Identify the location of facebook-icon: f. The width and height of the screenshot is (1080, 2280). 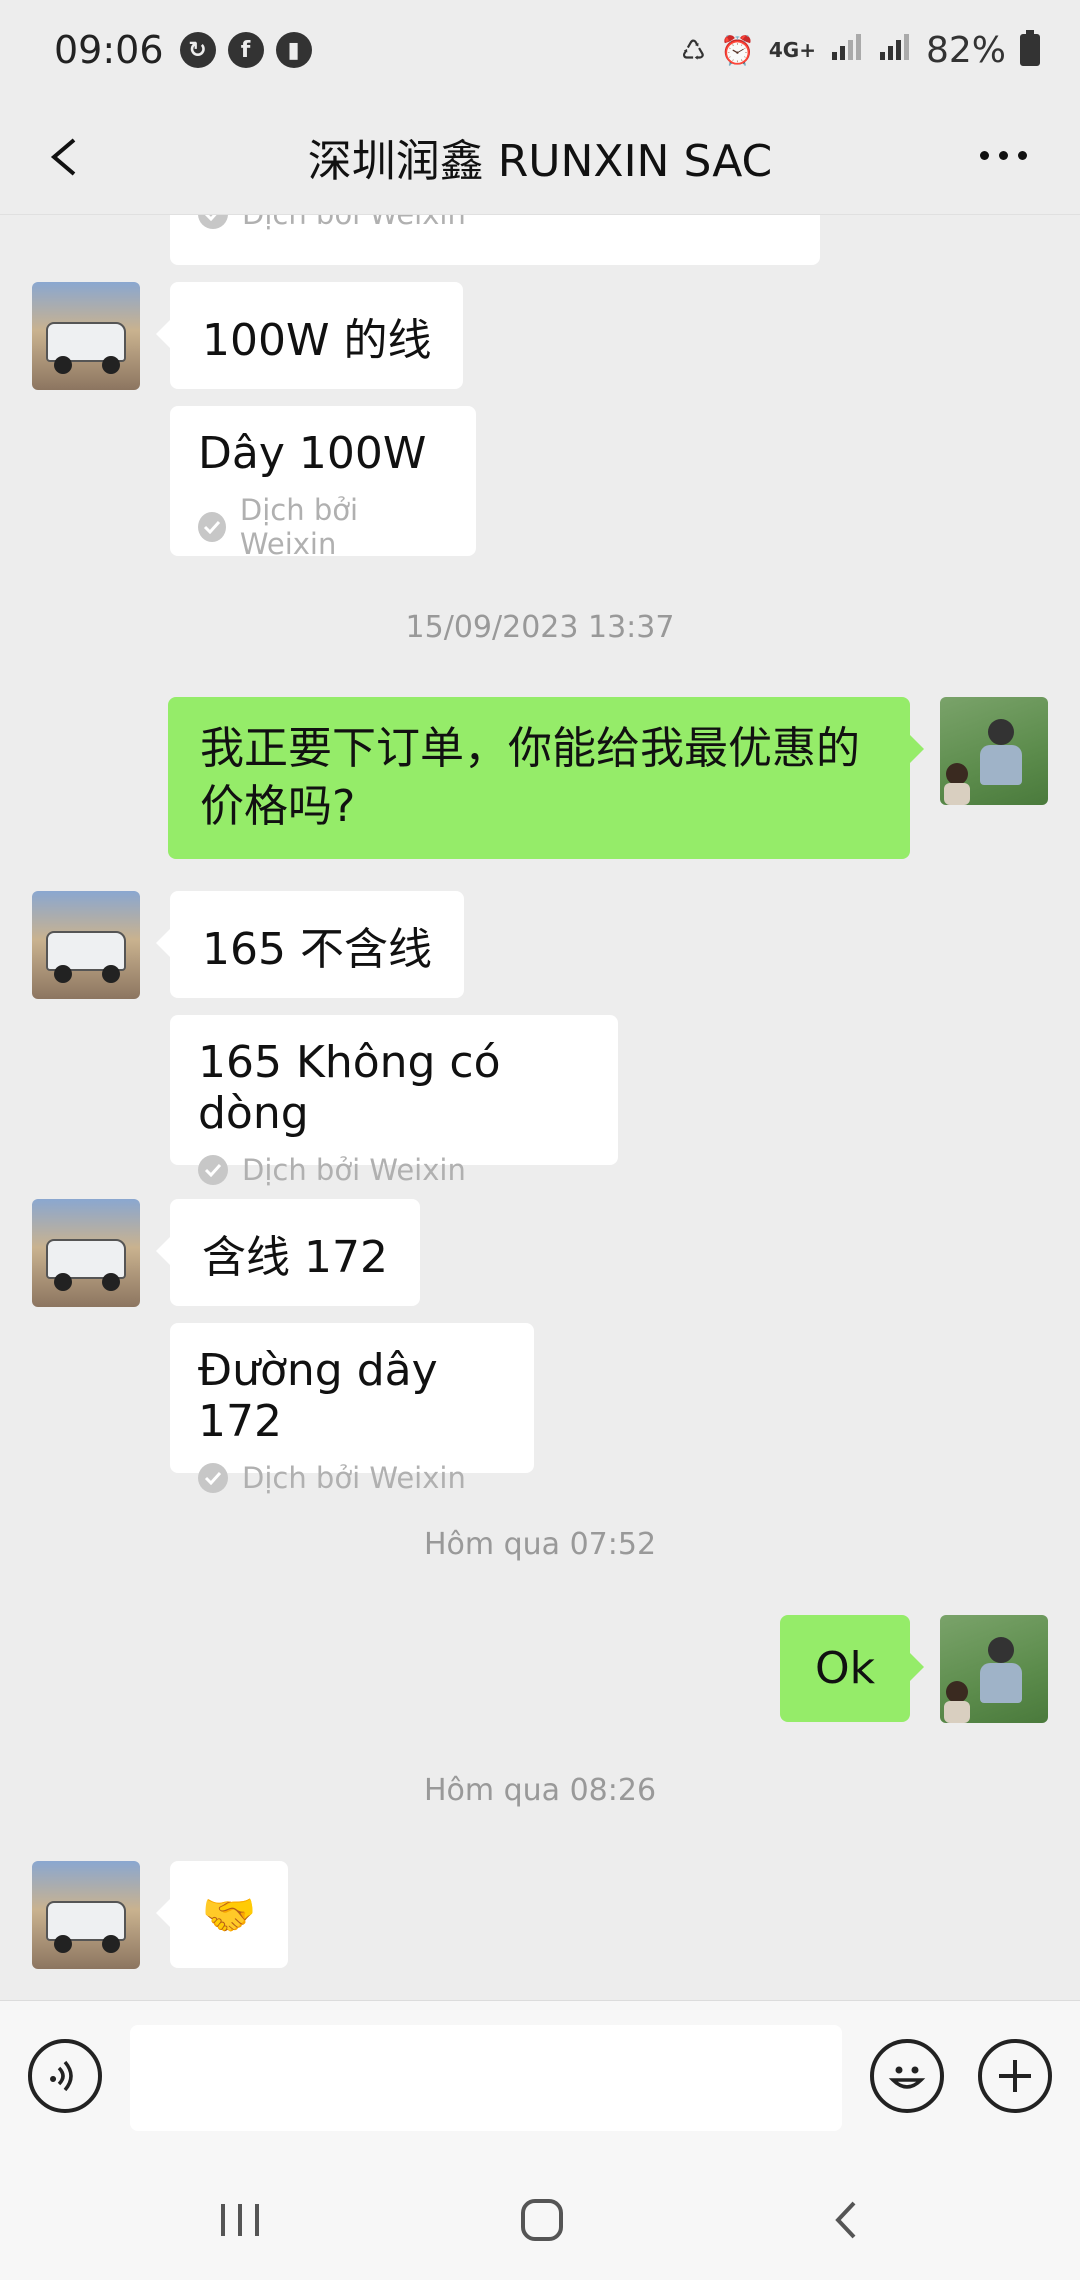
(245, 50).